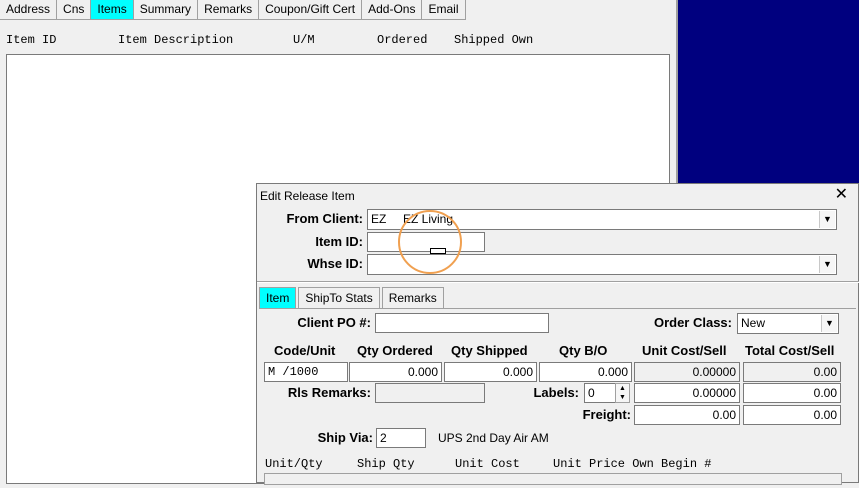  What do you see at coordinates (311, 10) in the screenshot?
I see `tab-coupon-gift-cert: Coupon/Gift Cert` at bounding box center [311, 10].